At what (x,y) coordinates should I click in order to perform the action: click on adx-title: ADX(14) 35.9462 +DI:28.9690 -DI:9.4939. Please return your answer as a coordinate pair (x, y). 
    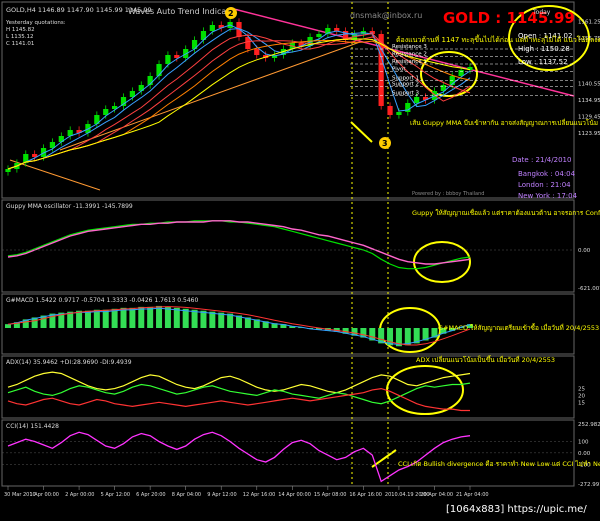
    Looking at the image, I should click on (69, 362).